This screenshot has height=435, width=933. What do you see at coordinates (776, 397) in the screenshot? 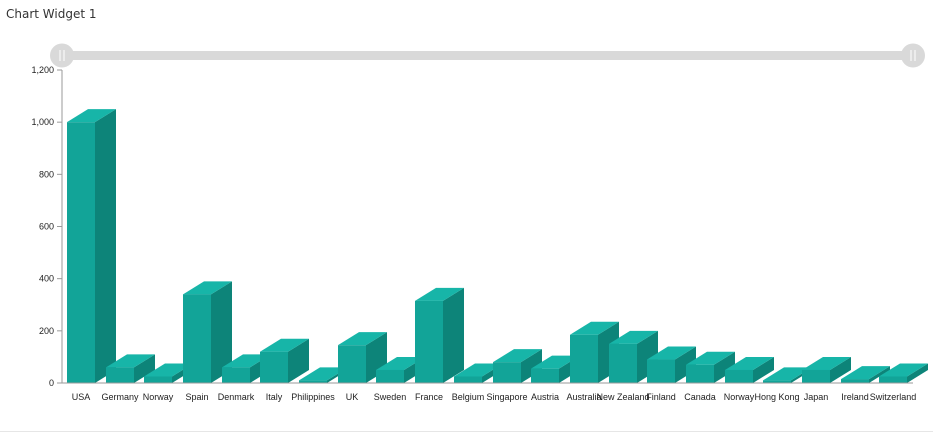
I see `x-tick-label: Hong Kong` at bounding box center [776, 397].